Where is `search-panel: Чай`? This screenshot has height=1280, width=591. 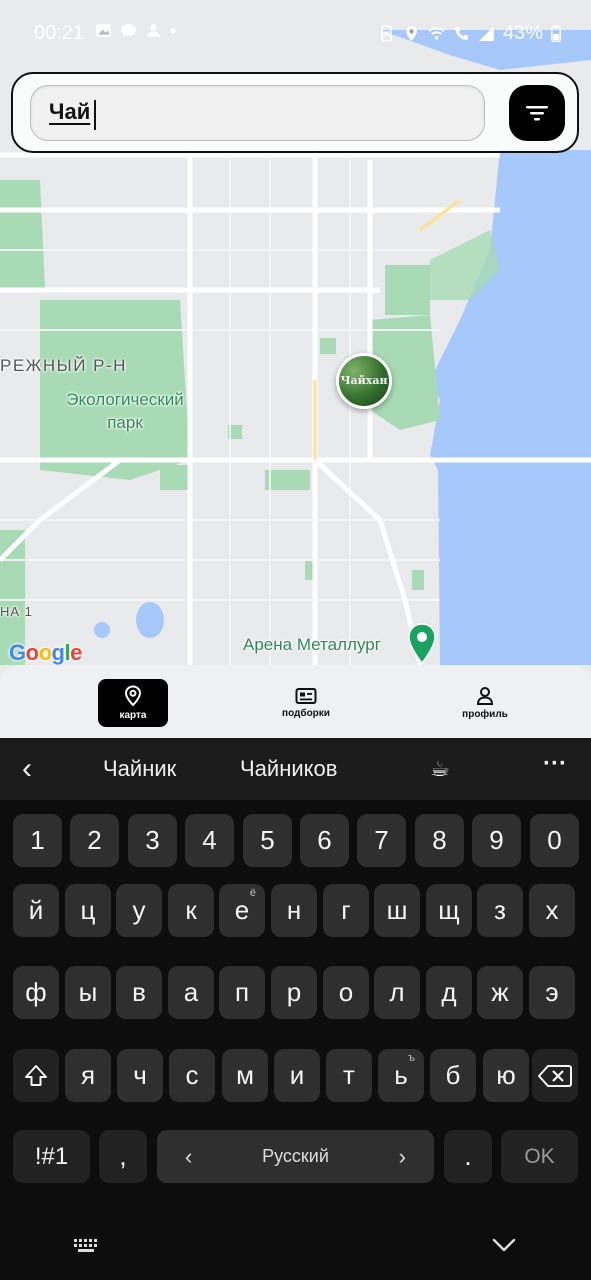
search-panel: Чай is located at coordinates (295, 112).